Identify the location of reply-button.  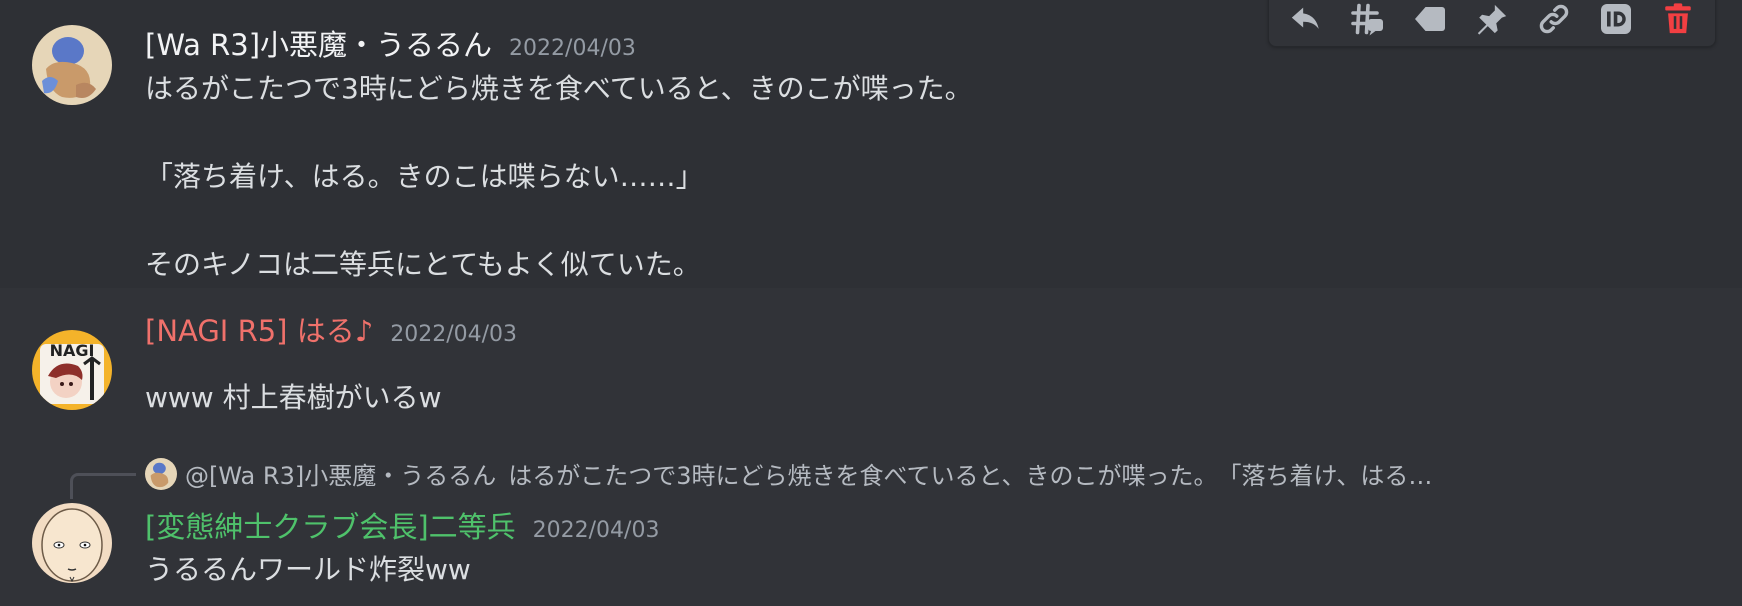
(1306, 20).